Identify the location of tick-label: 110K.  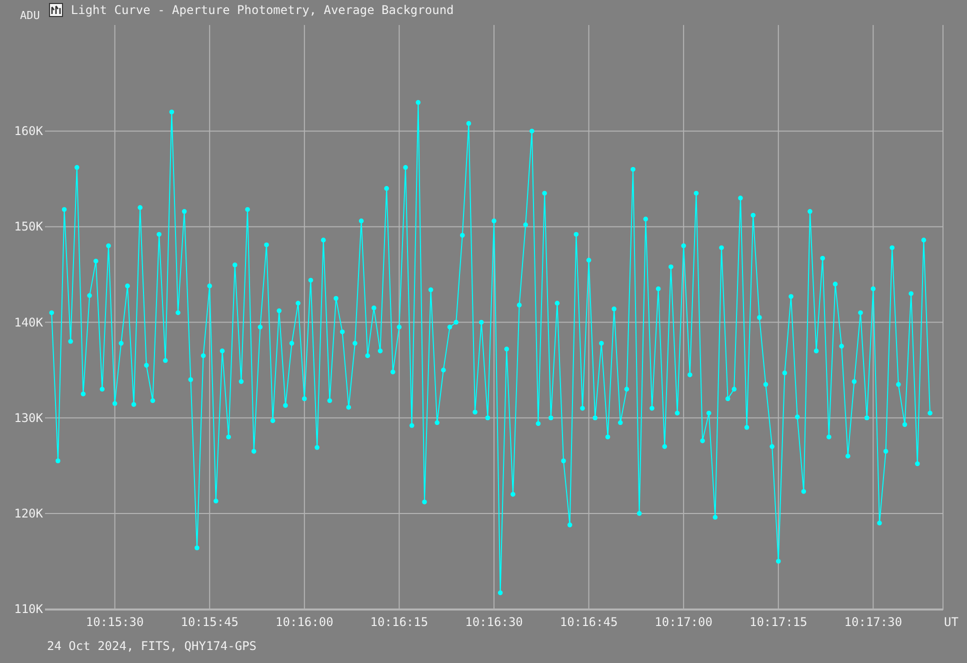
(28, 609).